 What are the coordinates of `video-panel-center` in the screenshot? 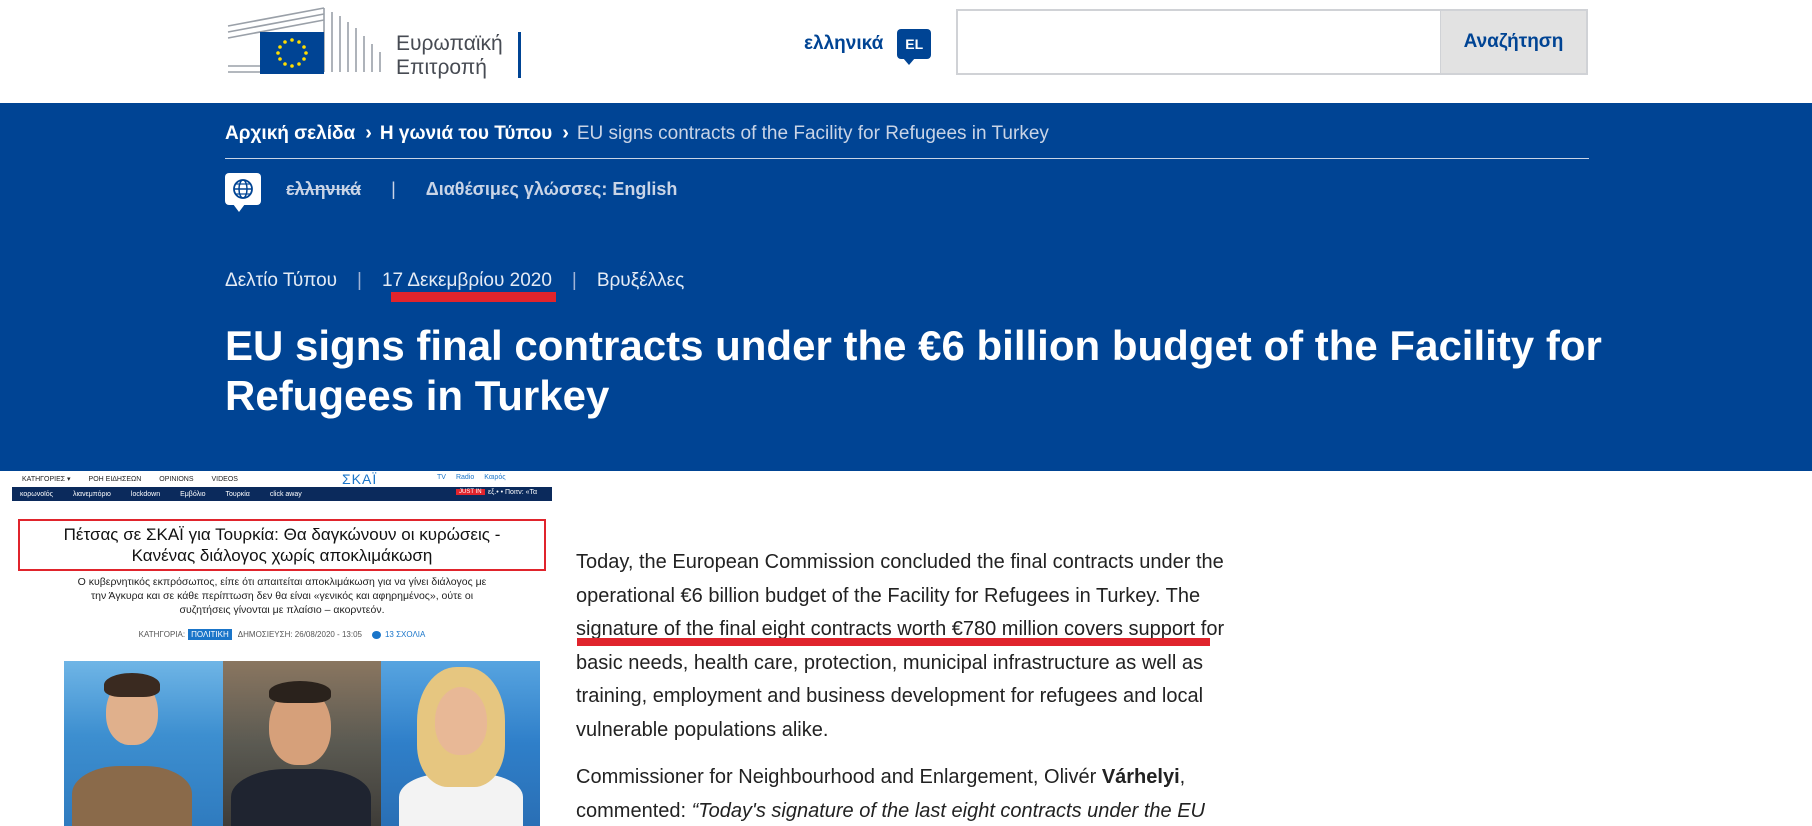 It's located at (302, 743).